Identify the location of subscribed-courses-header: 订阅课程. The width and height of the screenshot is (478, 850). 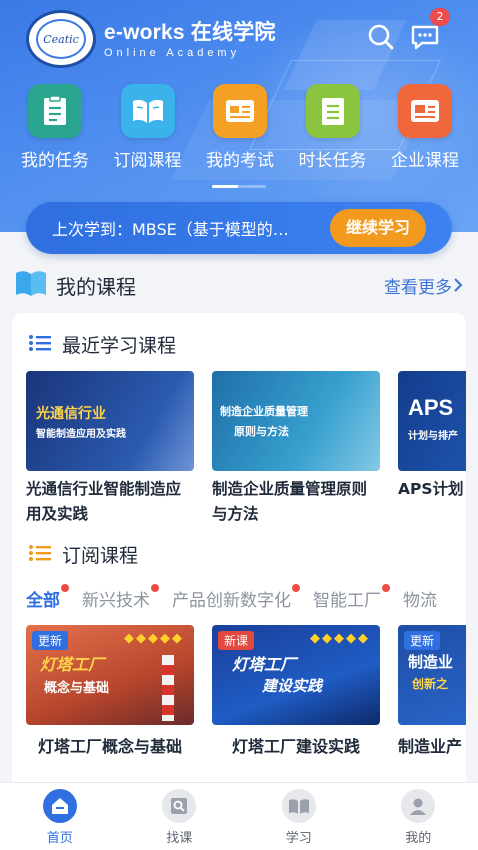
(83, 554).